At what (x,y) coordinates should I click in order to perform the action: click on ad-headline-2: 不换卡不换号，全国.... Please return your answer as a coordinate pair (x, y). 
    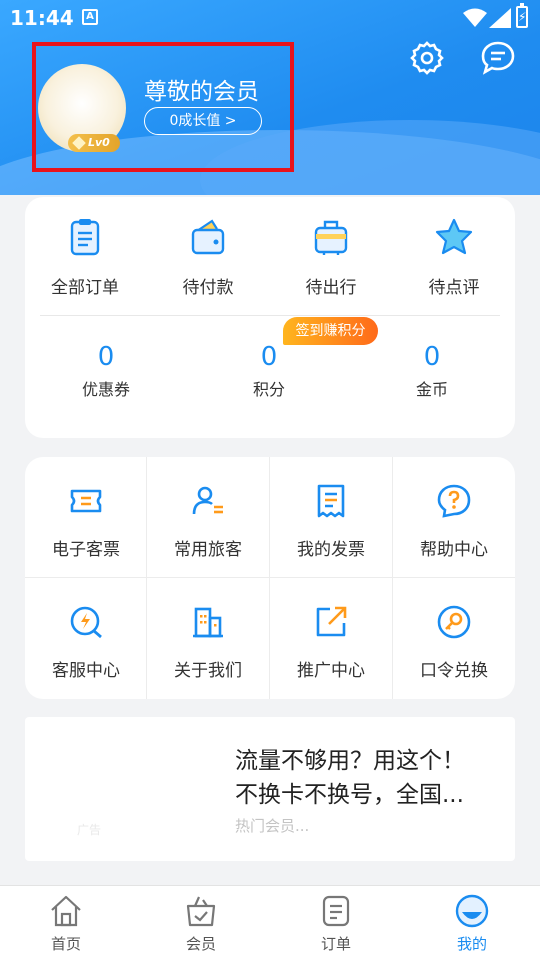
    Looking at the image, I should click on (349, 795).